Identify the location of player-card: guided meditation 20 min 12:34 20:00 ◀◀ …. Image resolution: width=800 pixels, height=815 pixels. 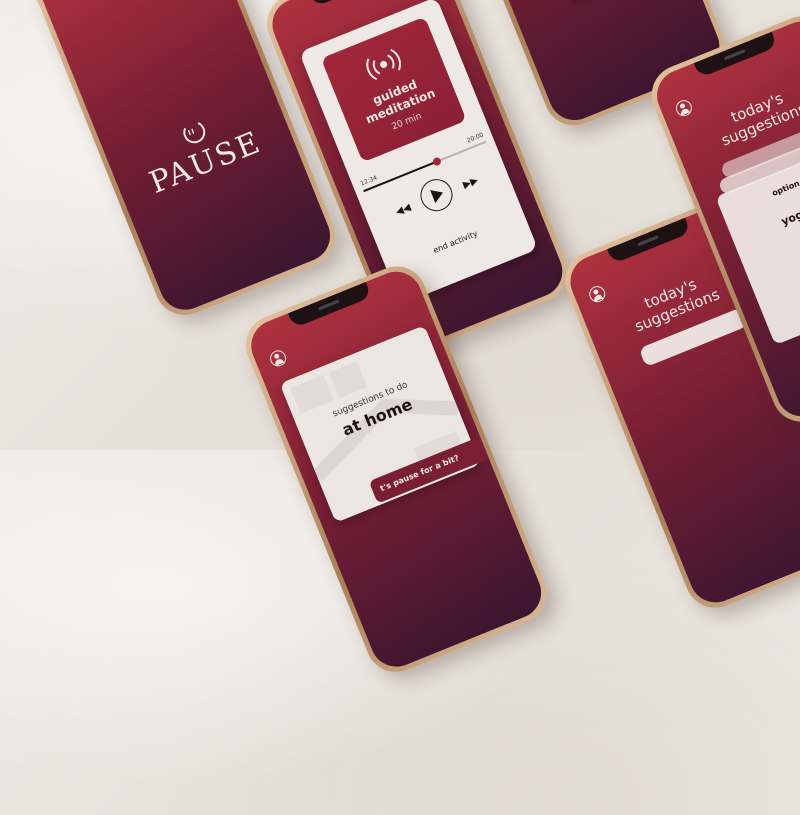
(418, 152).